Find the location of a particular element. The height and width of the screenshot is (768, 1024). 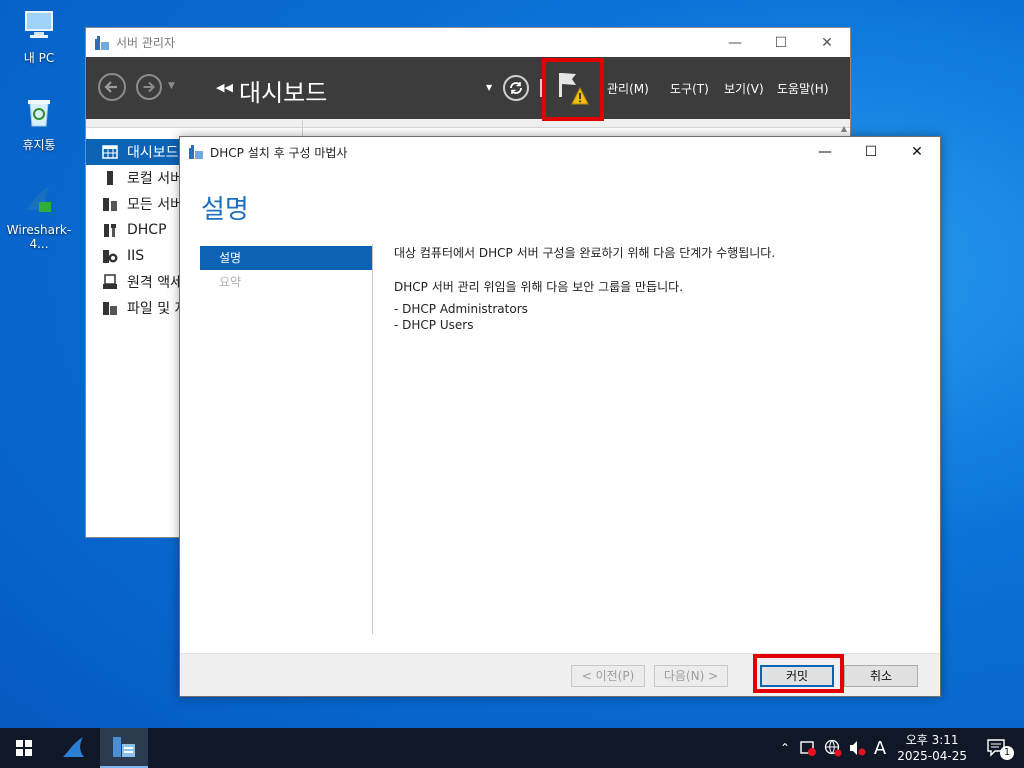

wizard-title: DHCP 설치 후 구성 마법사 is located at coordinates (279, 152).